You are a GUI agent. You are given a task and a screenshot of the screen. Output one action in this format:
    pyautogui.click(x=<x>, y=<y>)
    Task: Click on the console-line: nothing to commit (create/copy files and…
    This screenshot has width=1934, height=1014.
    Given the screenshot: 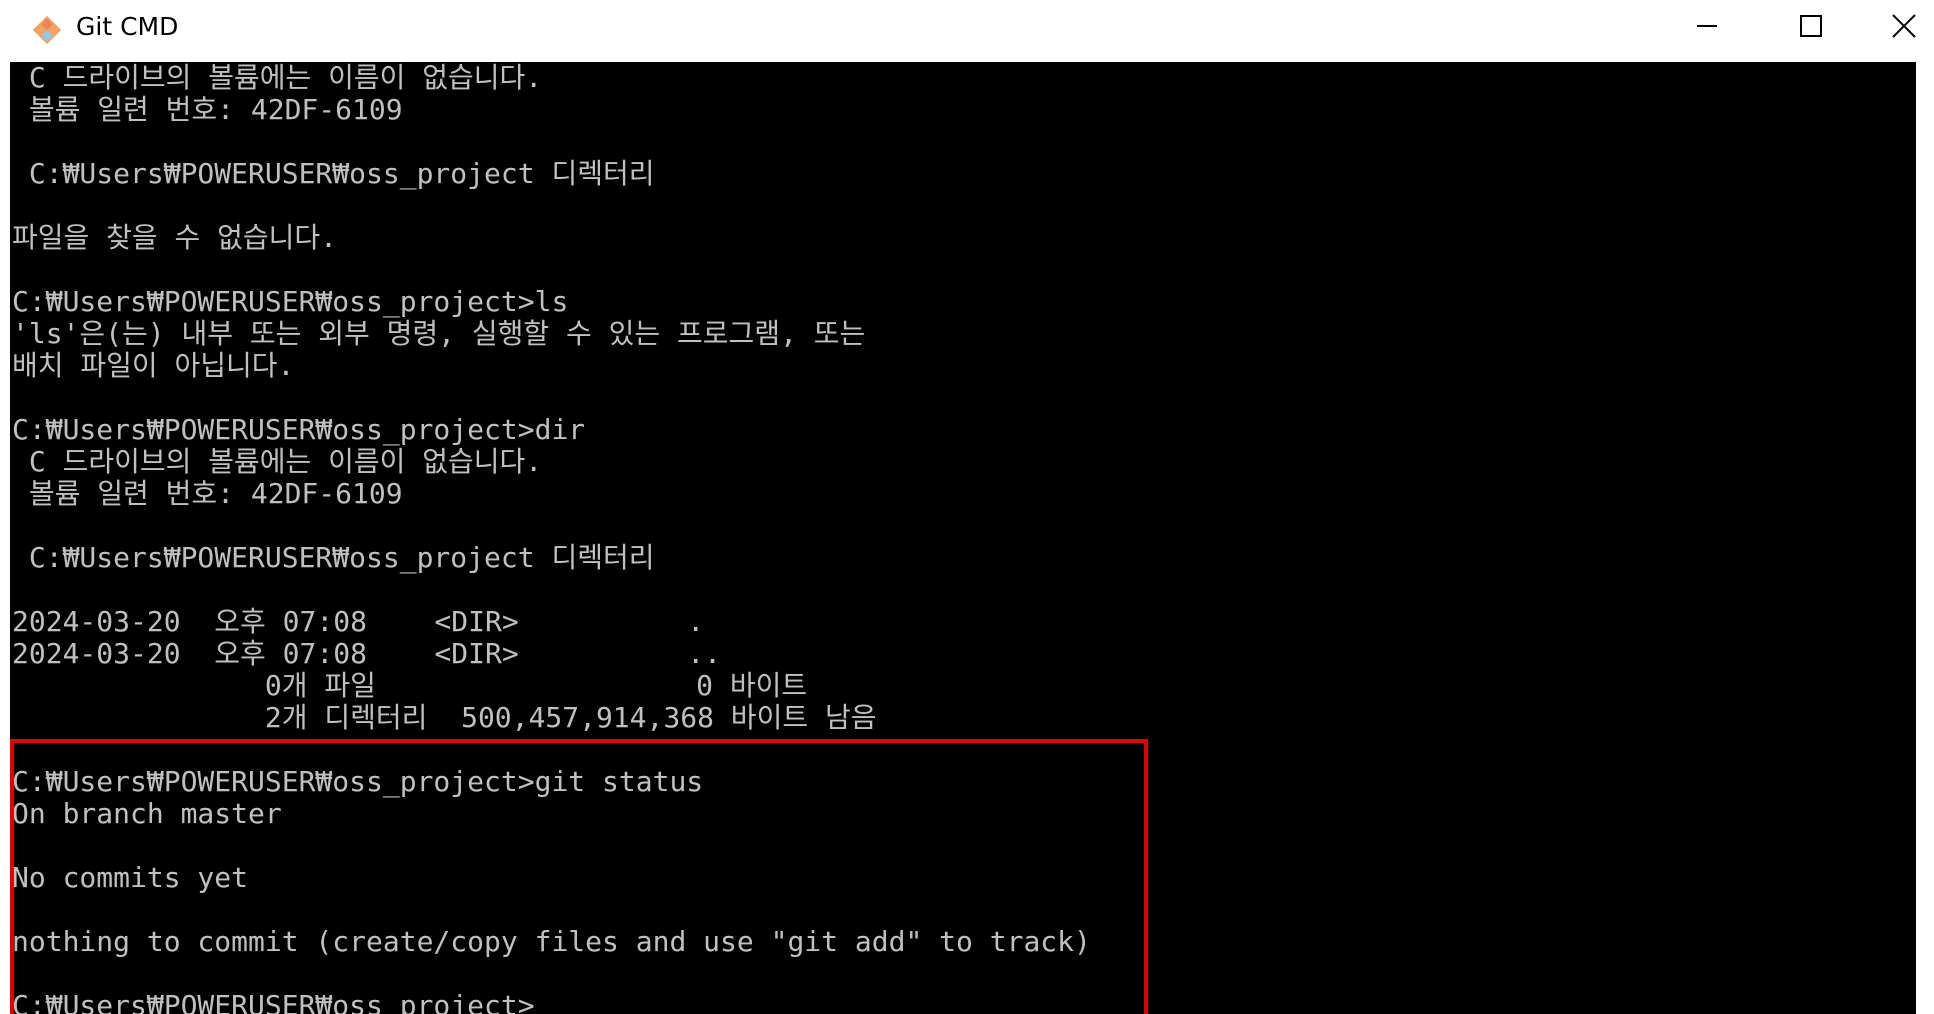 What is the action you would take?
    pyautogui.click(x=551, y=942)
    